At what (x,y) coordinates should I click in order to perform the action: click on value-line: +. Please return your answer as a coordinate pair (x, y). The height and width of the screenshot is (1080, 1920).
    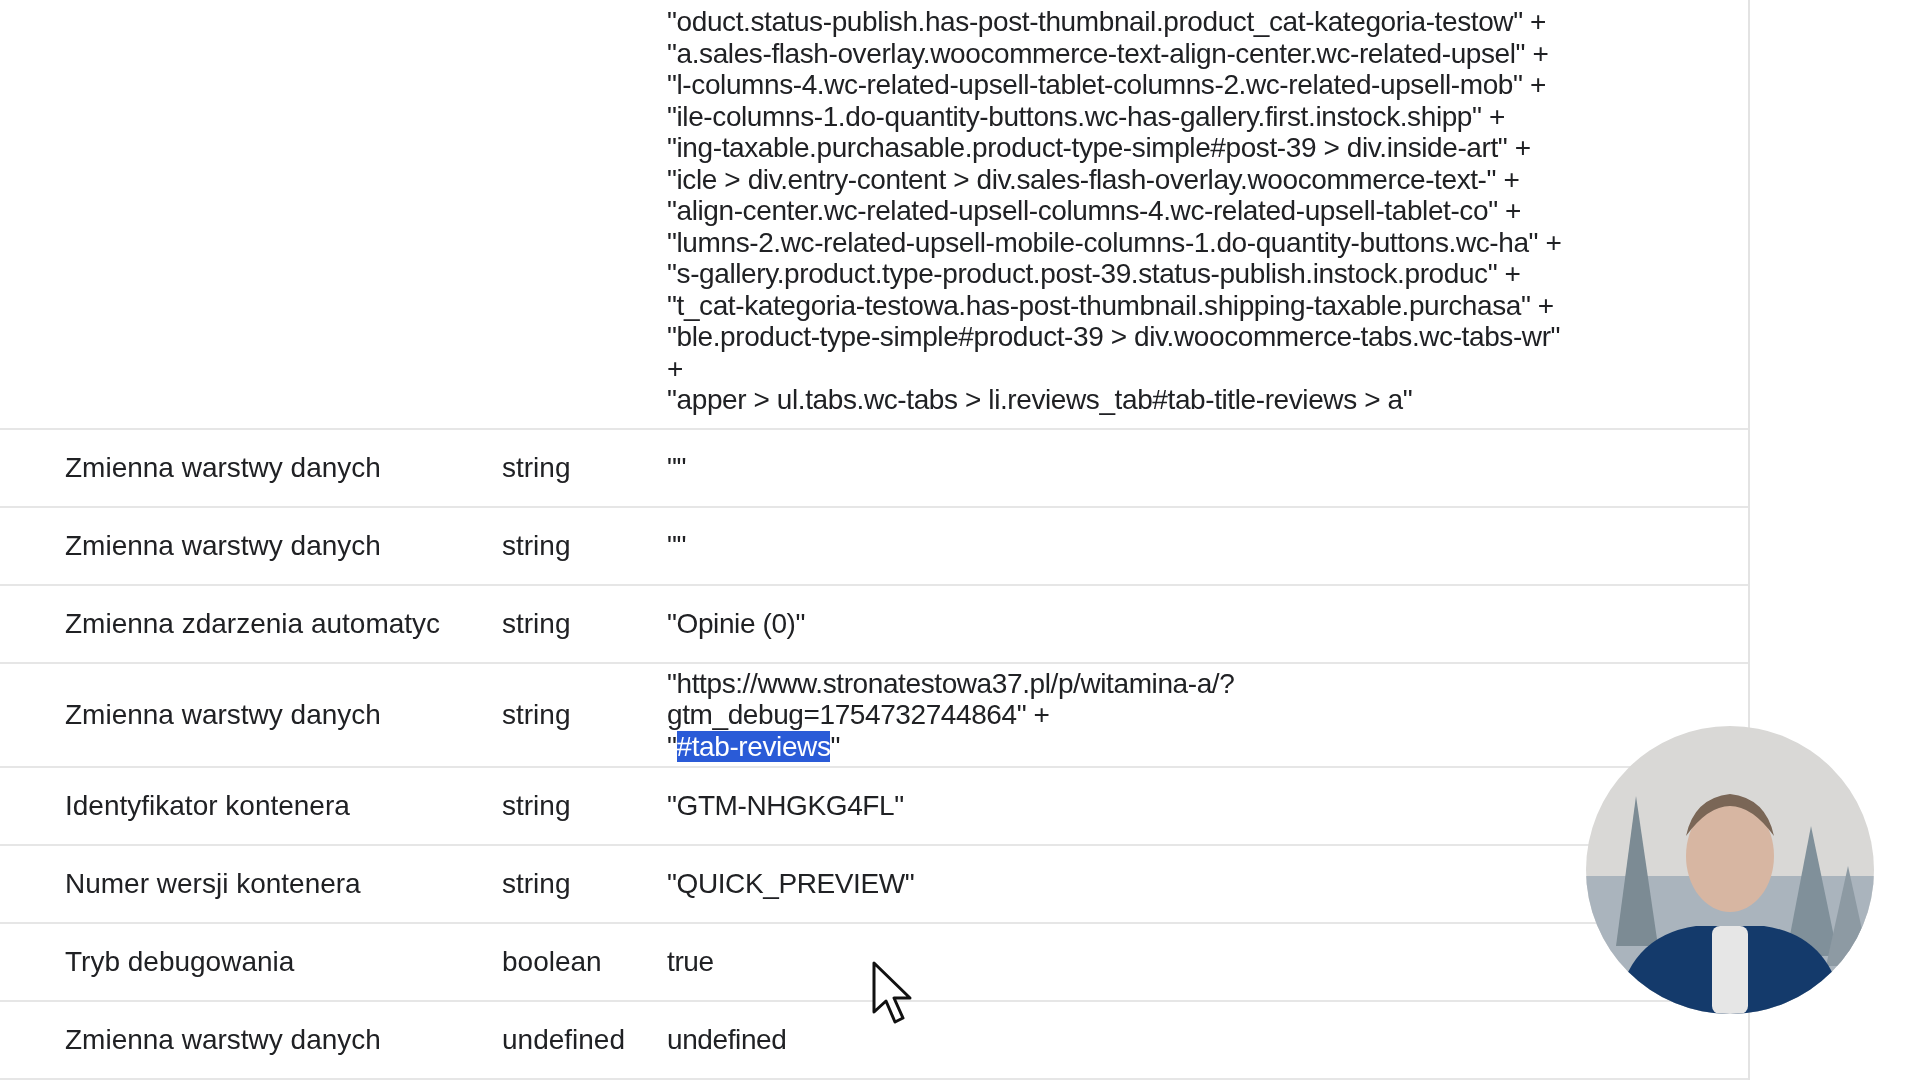
    Looking at the image, I should click on (675, 368).